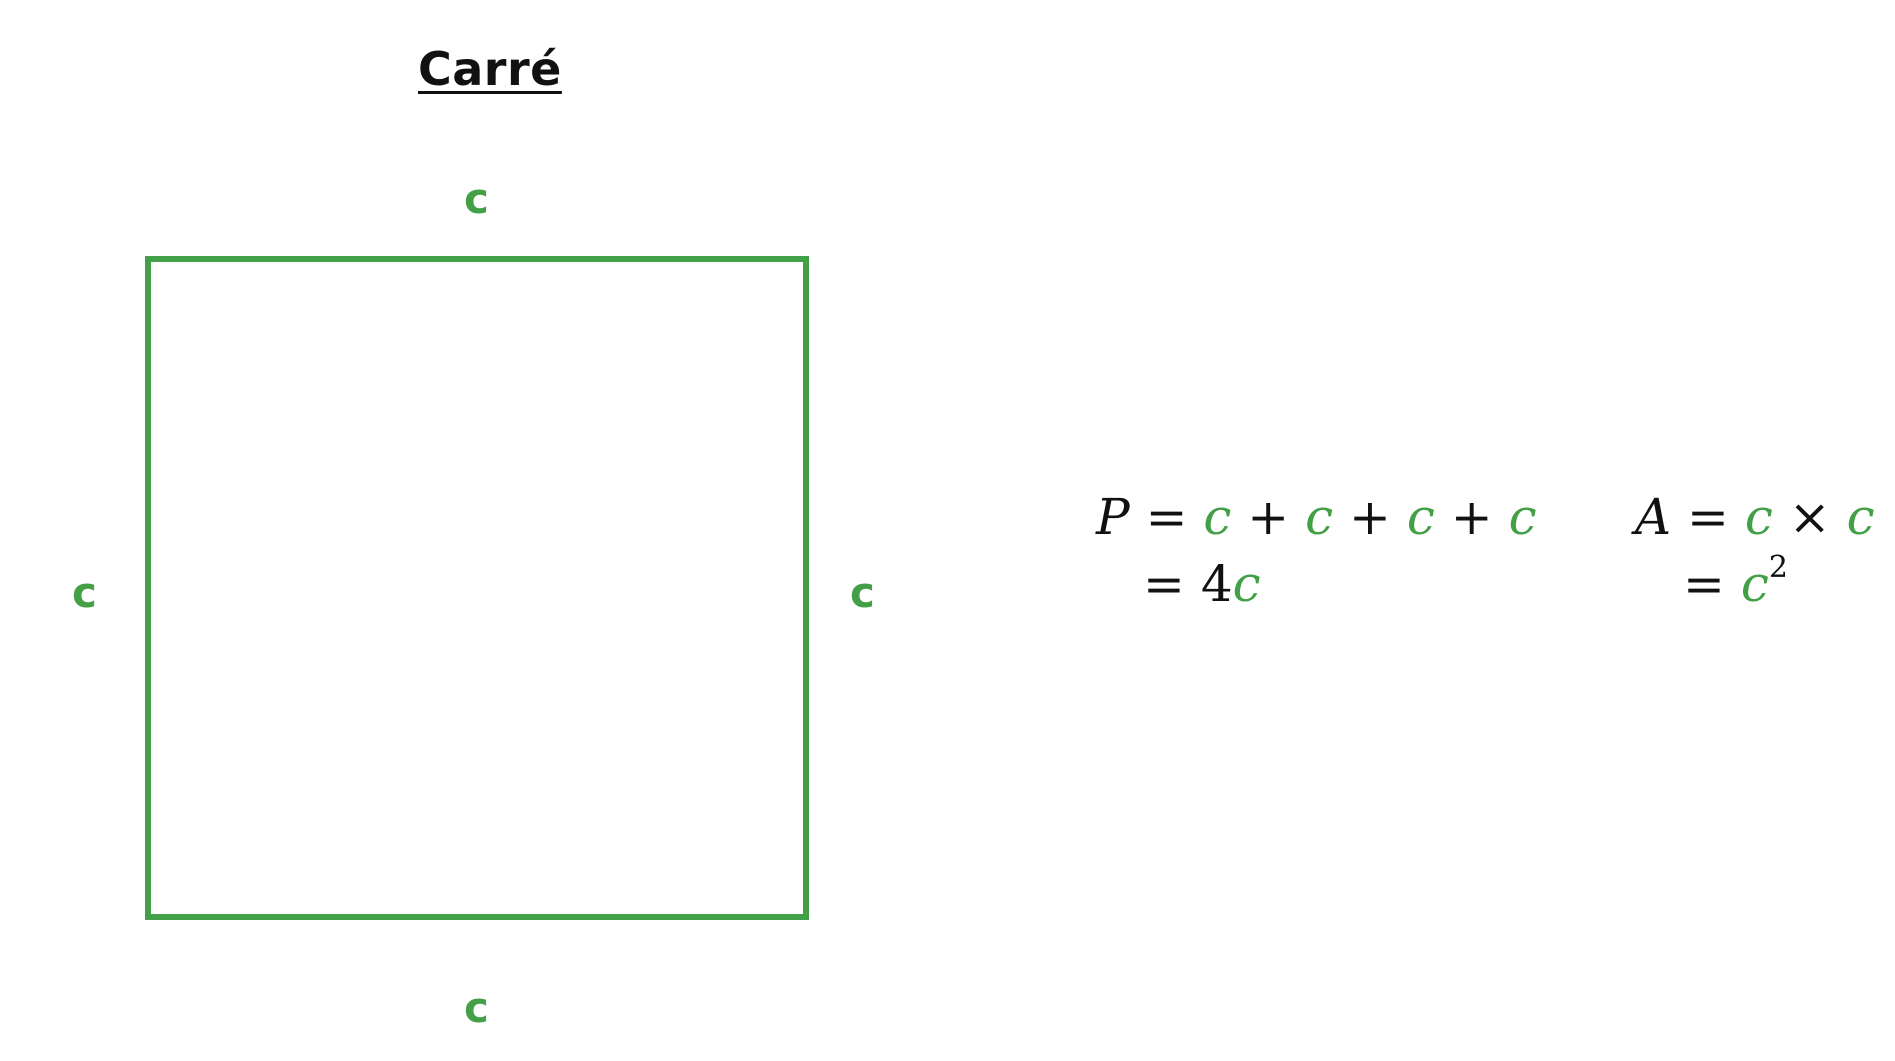 Image resolution: width=1895 pixels, height=1061 pixels. I want to click on times-sign: ×, so click(1809, 517).